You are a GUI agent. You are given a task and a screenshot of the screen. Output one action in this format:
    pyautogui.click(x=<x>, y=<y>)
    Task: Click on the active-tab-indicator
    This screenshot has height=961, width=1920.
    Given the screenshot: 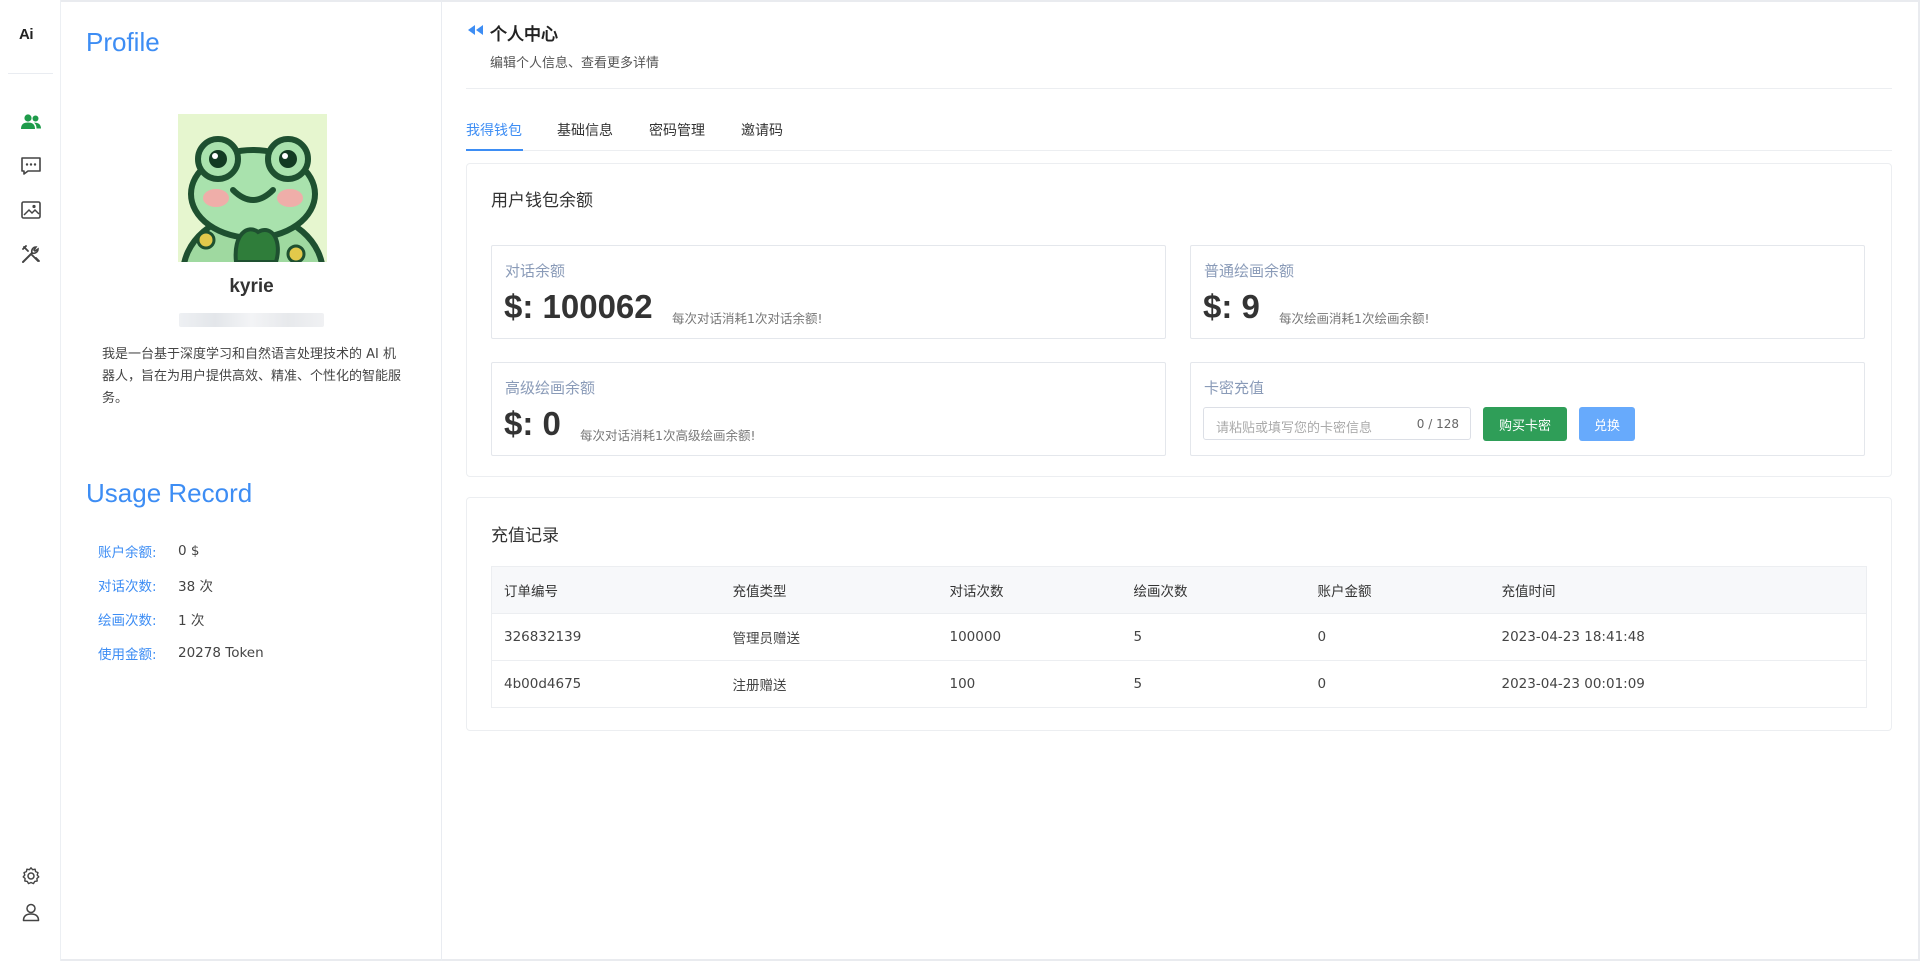 What is the action you would take?
    pyautogui.click(x=494, y=150)
    